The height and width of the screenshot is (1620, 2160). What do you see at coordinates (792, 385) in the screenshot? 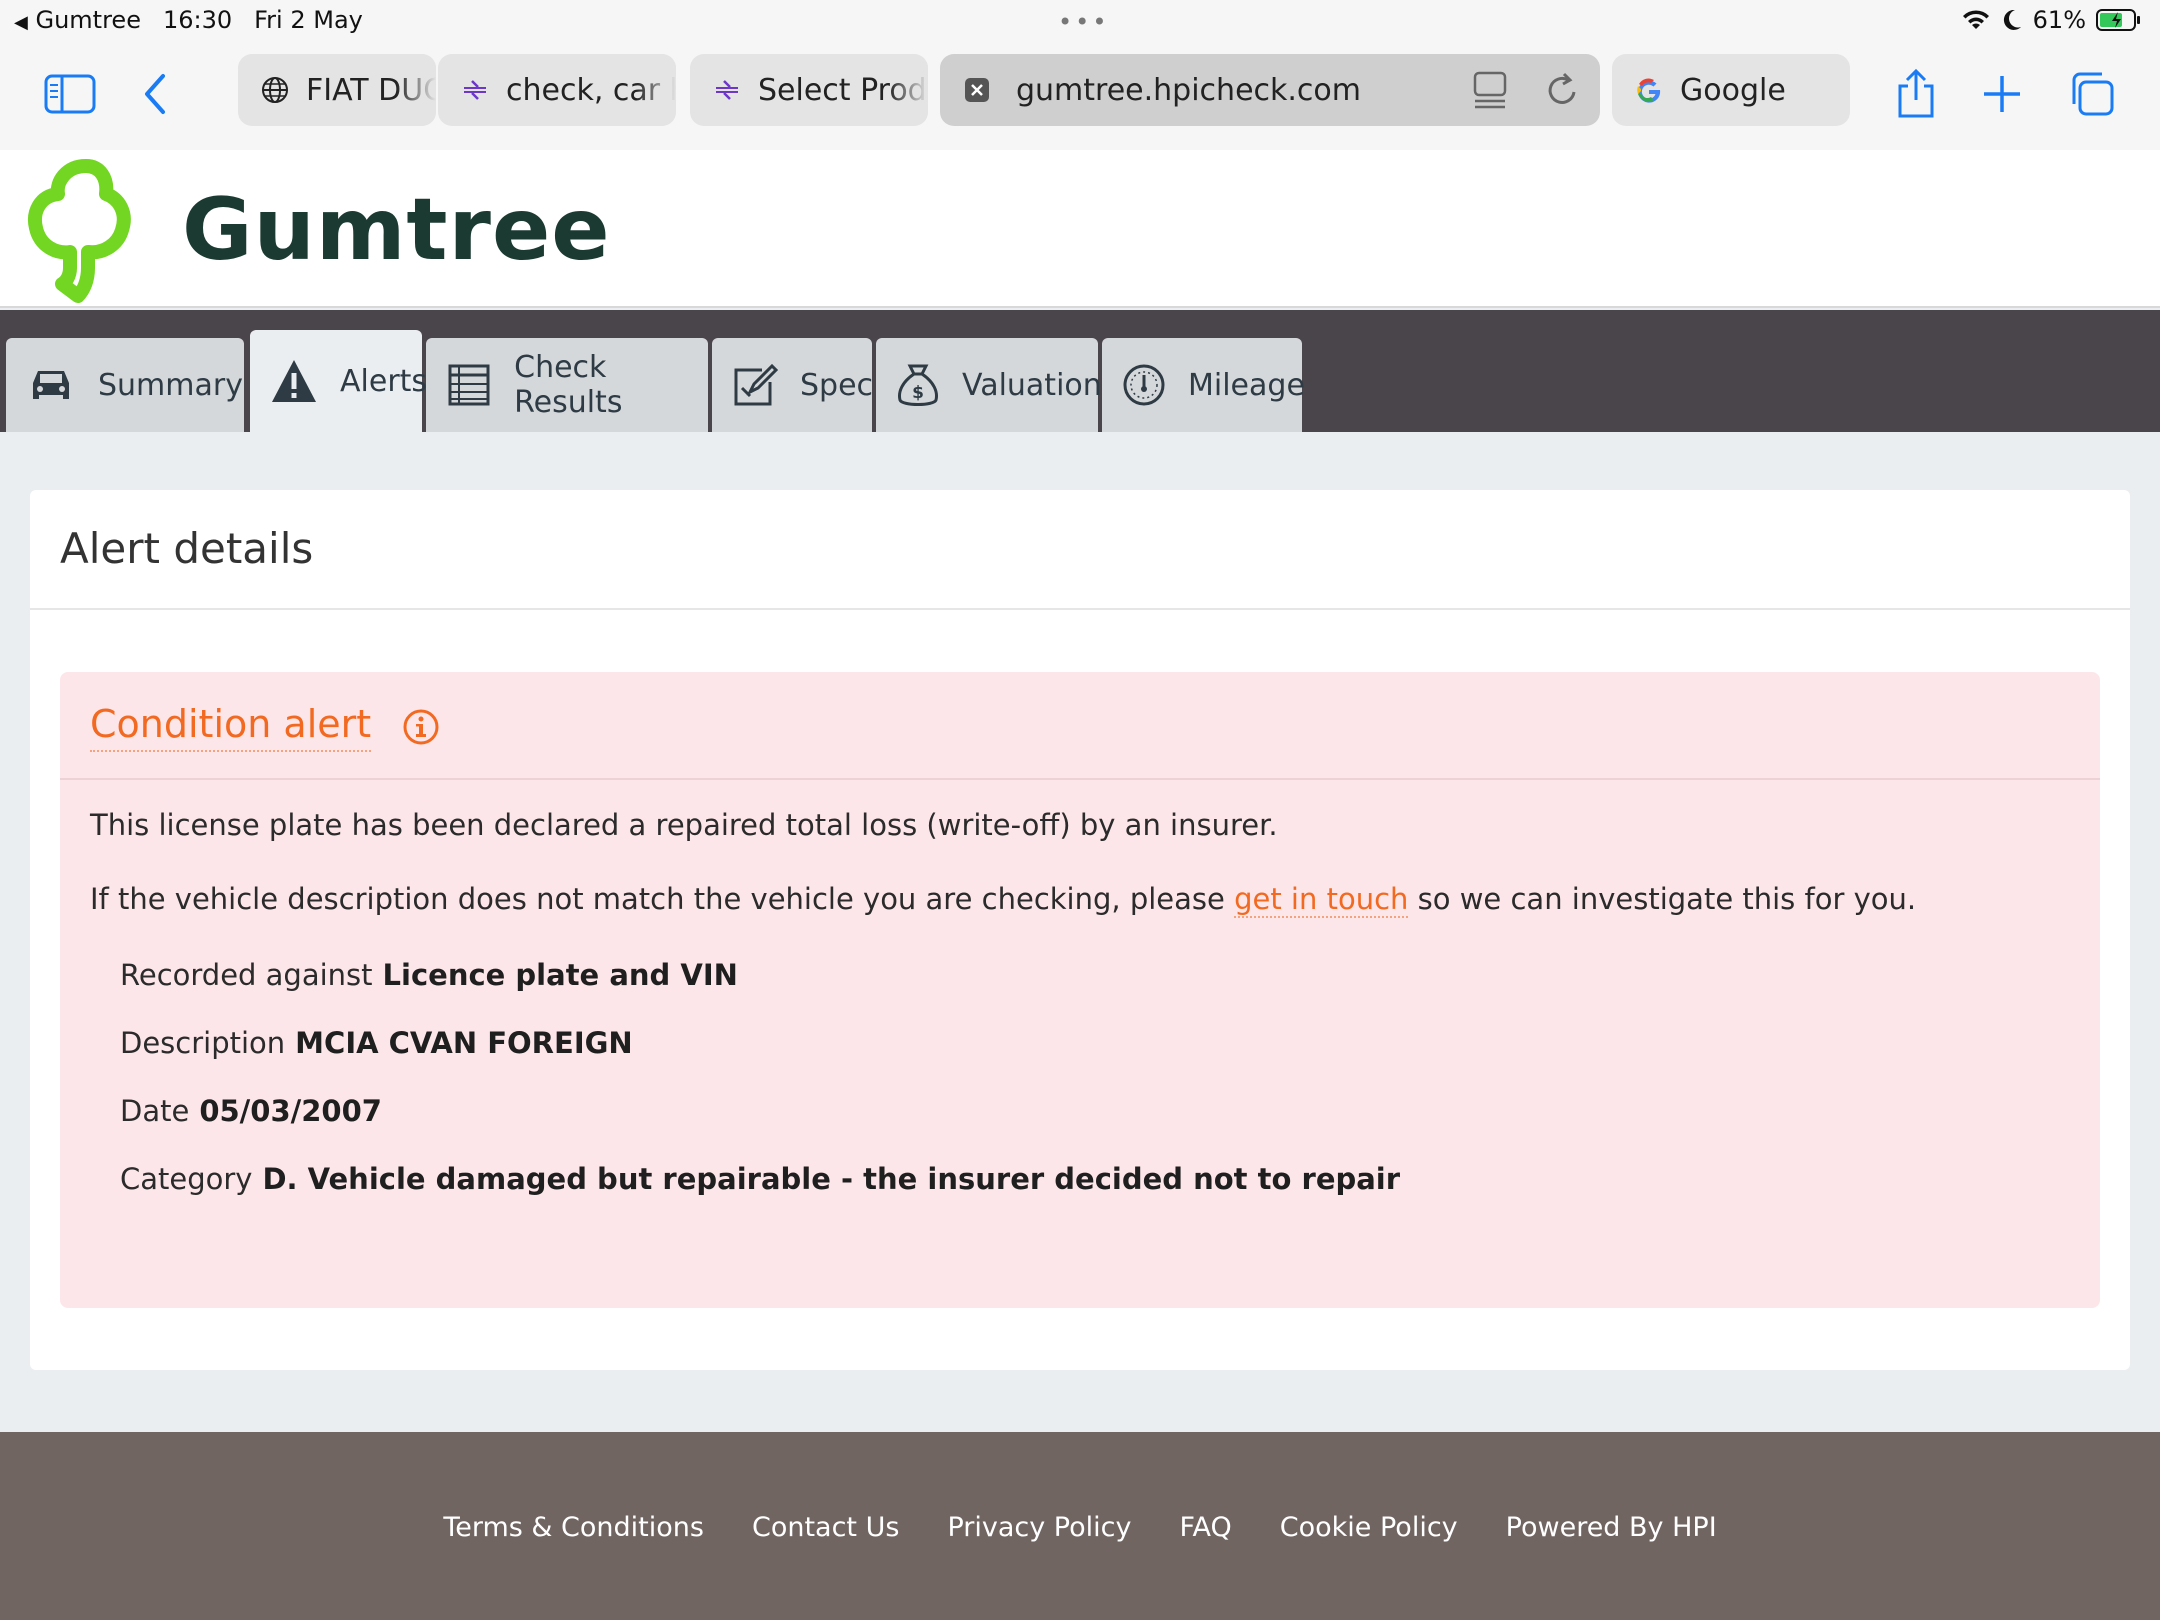
I see `tab-spec: Spec` at bounding box center [792, 385].